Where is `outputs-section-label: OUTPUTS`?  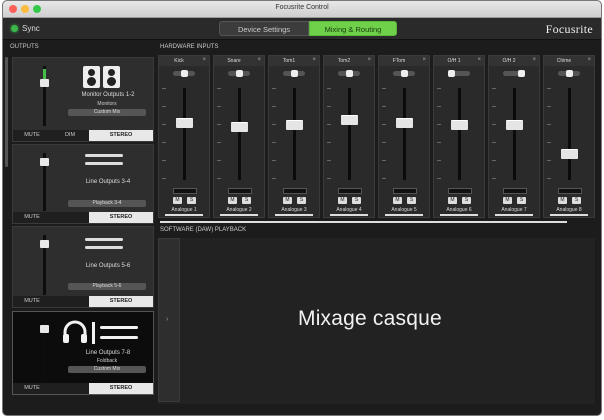
outputs-section-label: OUTPUTS is located at coordinates (24, 47).